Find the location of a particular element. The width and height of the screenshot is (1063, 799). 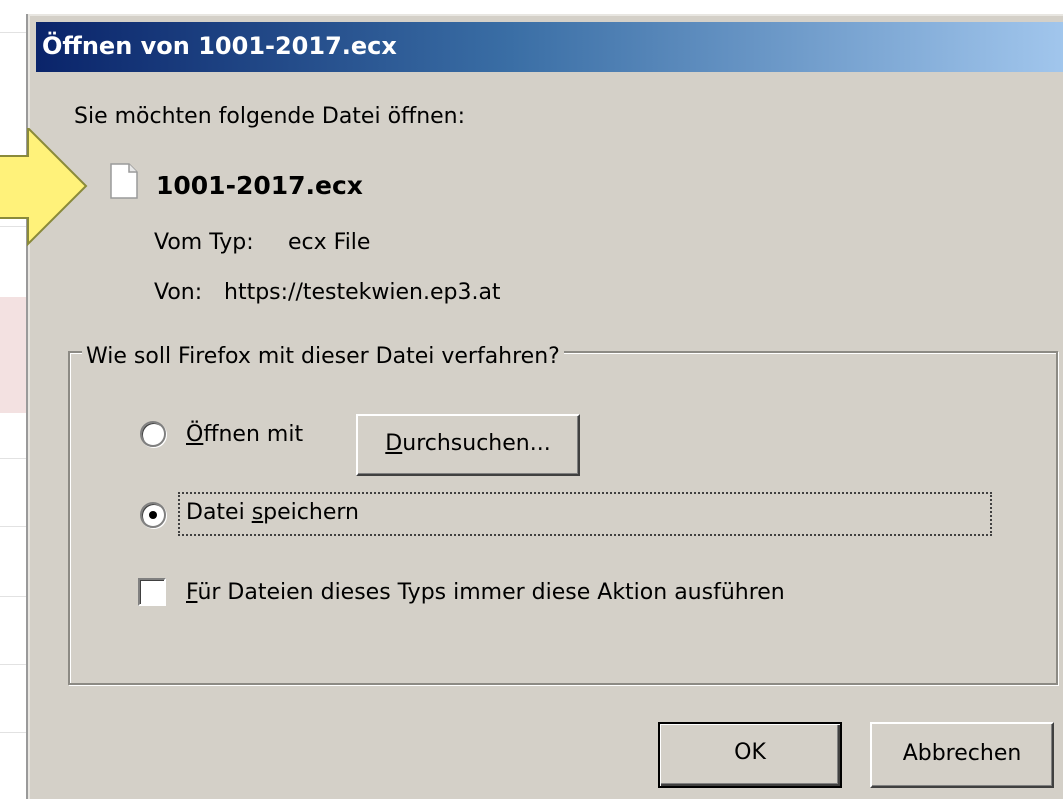

file-source-label: Von: is located at coordinates (178, 292).